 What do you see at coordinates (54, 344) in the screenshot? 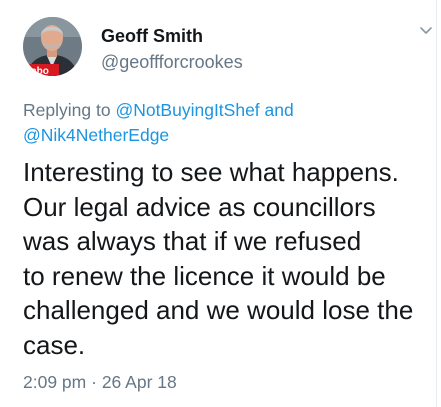
I see `tweet-text-line: case.` at bounding box center [54, 344].